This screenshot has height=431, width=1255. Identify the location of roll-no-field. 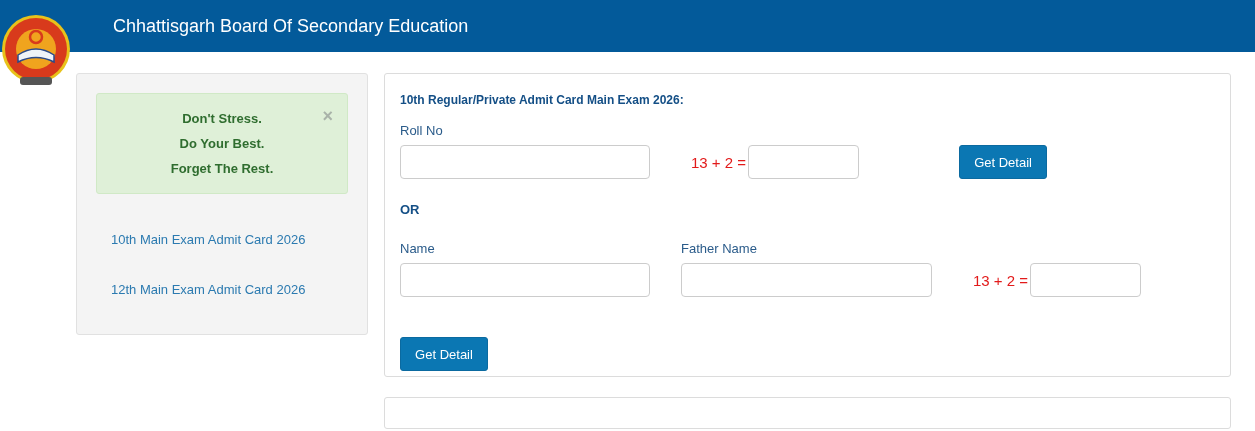
(525, 162).